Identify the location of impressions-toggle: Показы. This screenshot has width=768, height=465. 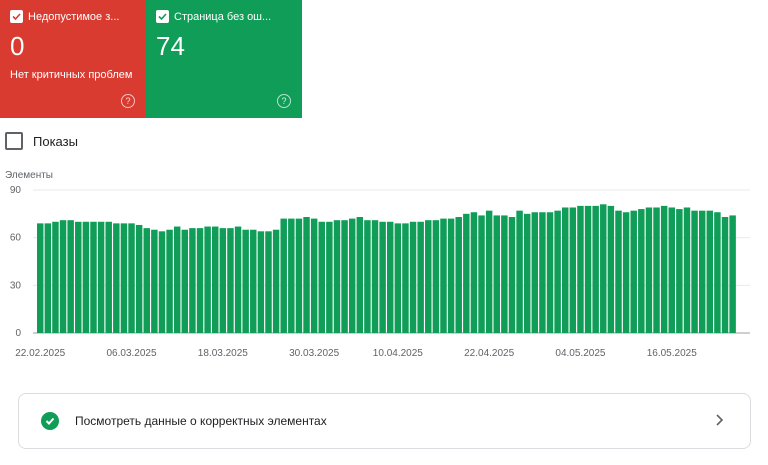
(41, 141).